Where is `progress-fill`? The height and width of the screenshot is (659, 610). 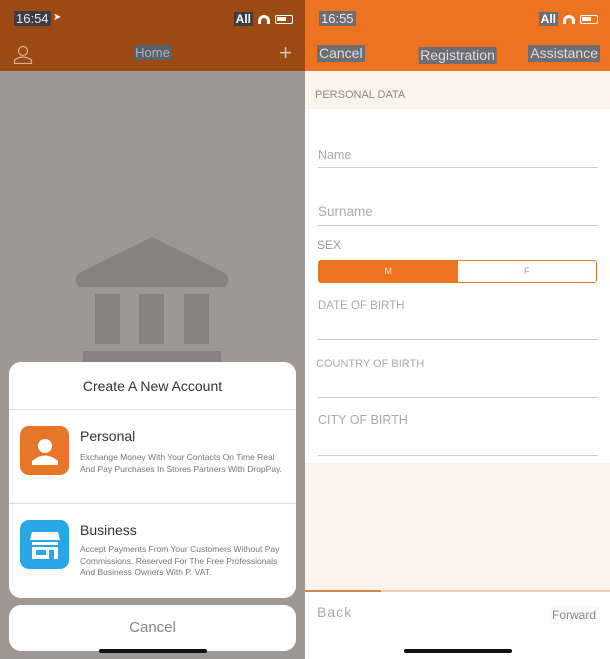
progress-fill is located at coordinates (343, 591).